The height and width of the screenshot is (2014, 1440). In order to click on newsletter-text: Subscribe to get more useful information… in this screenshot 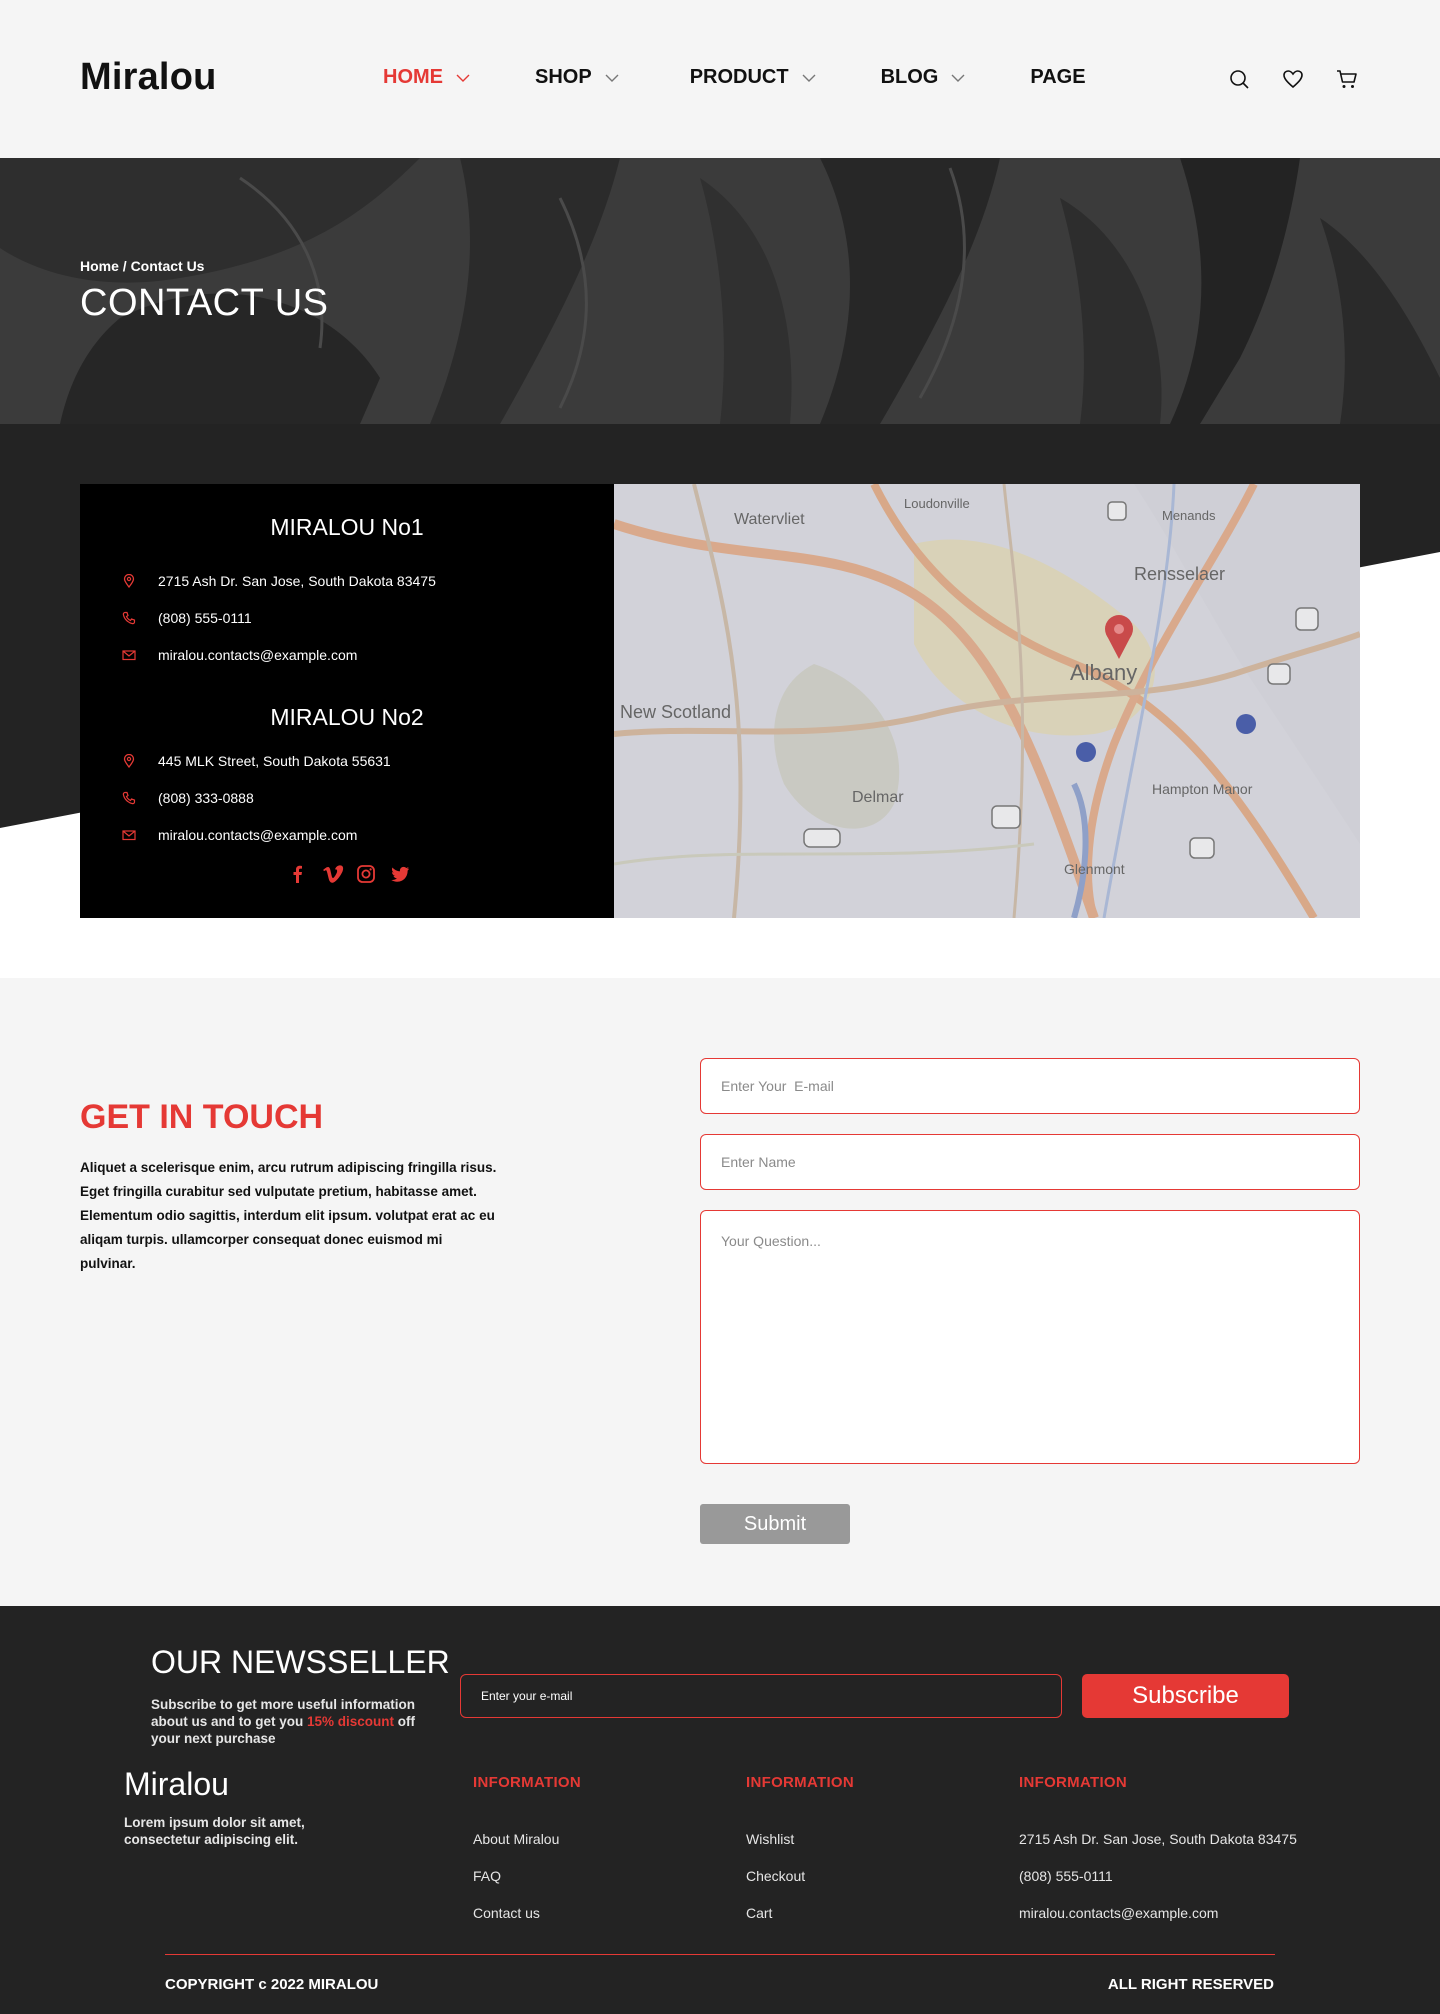, I will do `click(296, 1721)`.